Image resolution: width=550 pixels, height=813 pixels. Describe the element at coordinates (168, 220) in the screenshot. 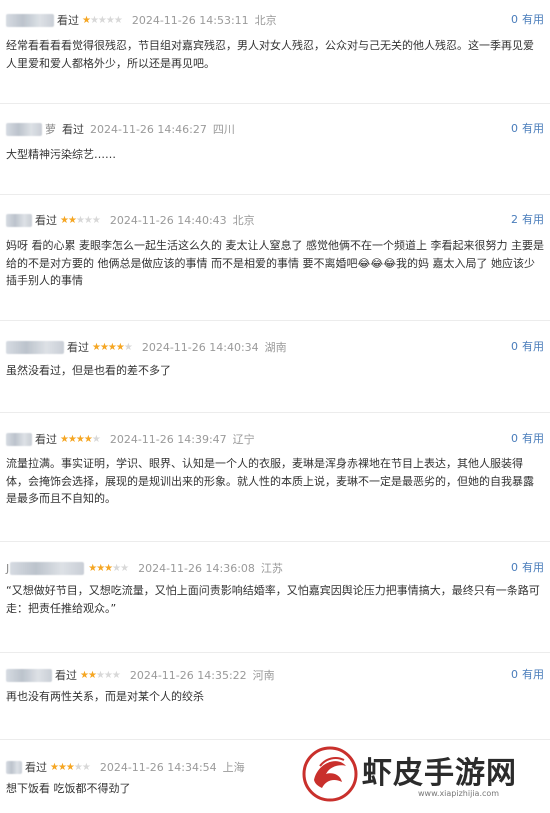

I see `comment-time: 2024-11-26 14:40:43` at that location.